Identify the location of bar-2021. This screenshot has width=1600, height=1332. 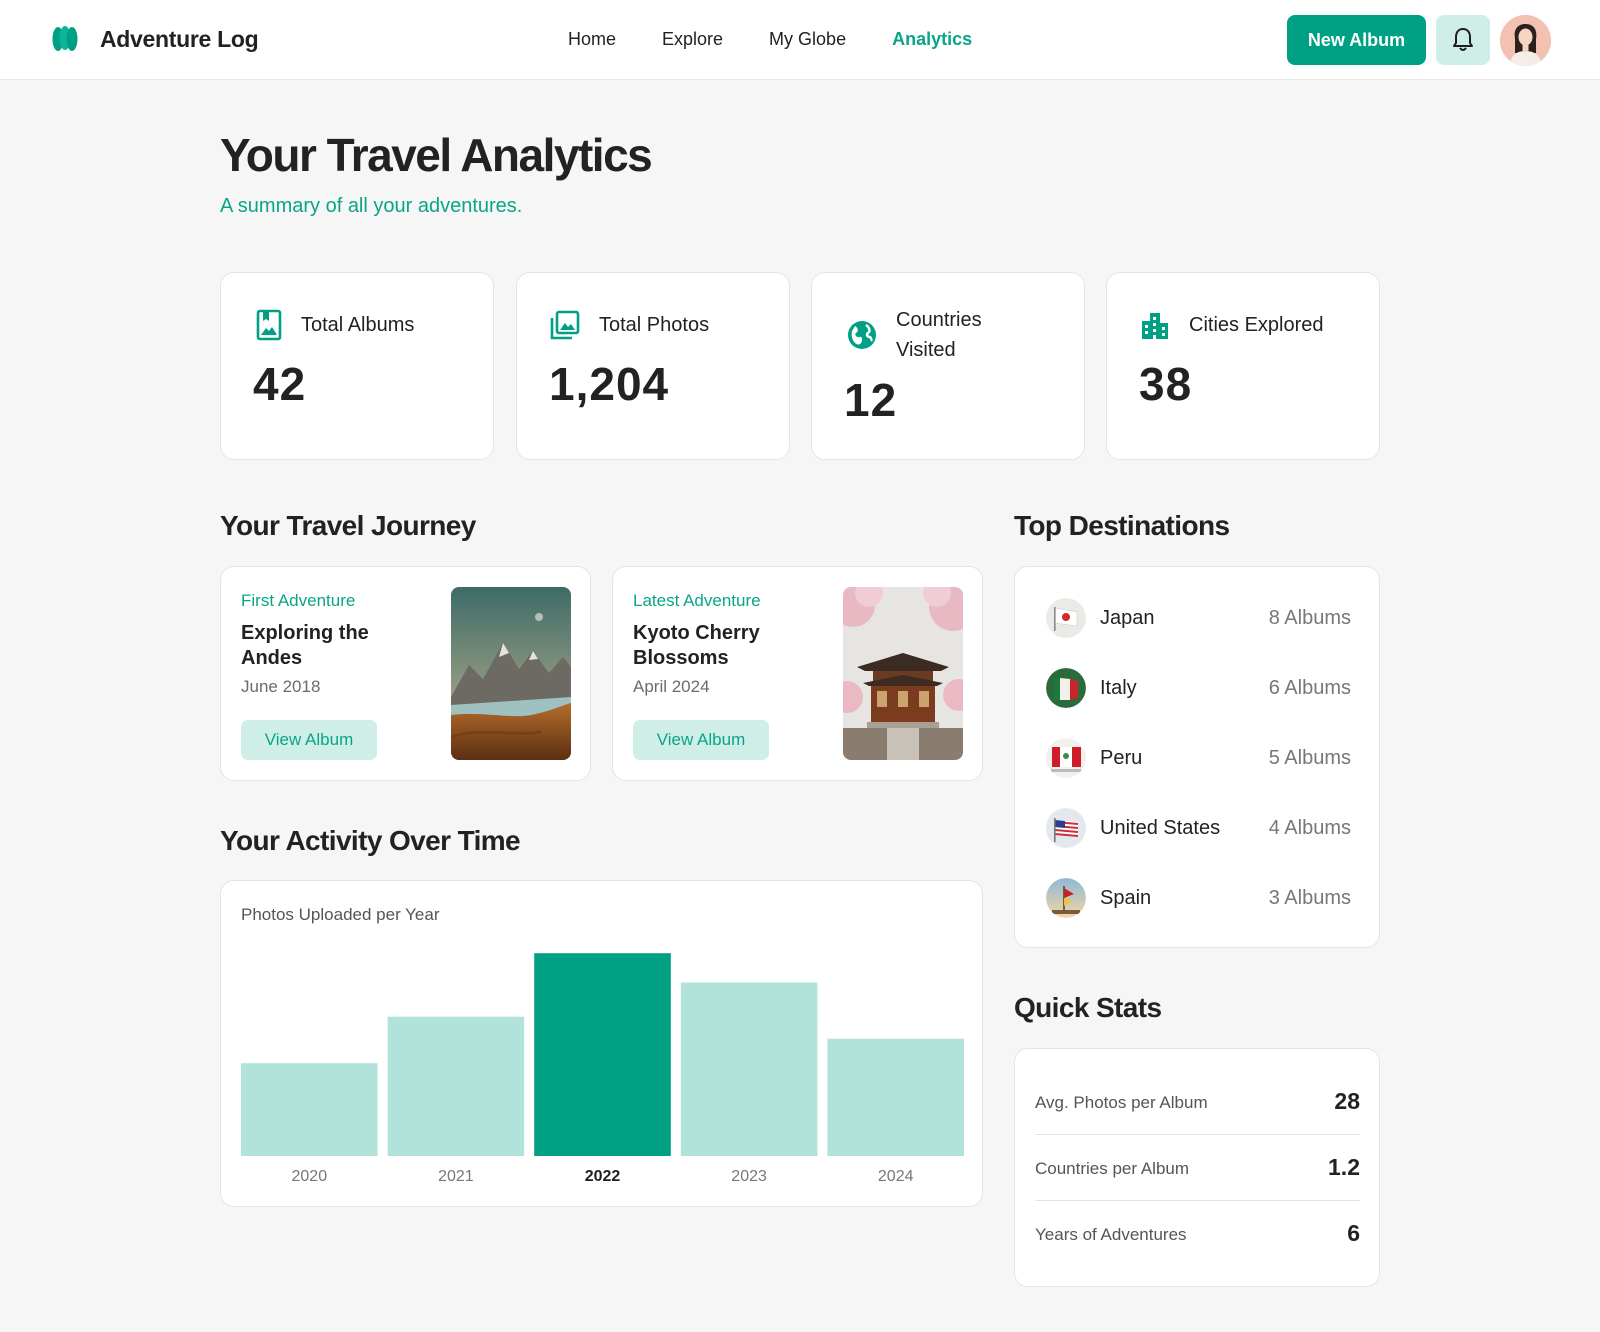
(456, 1086).